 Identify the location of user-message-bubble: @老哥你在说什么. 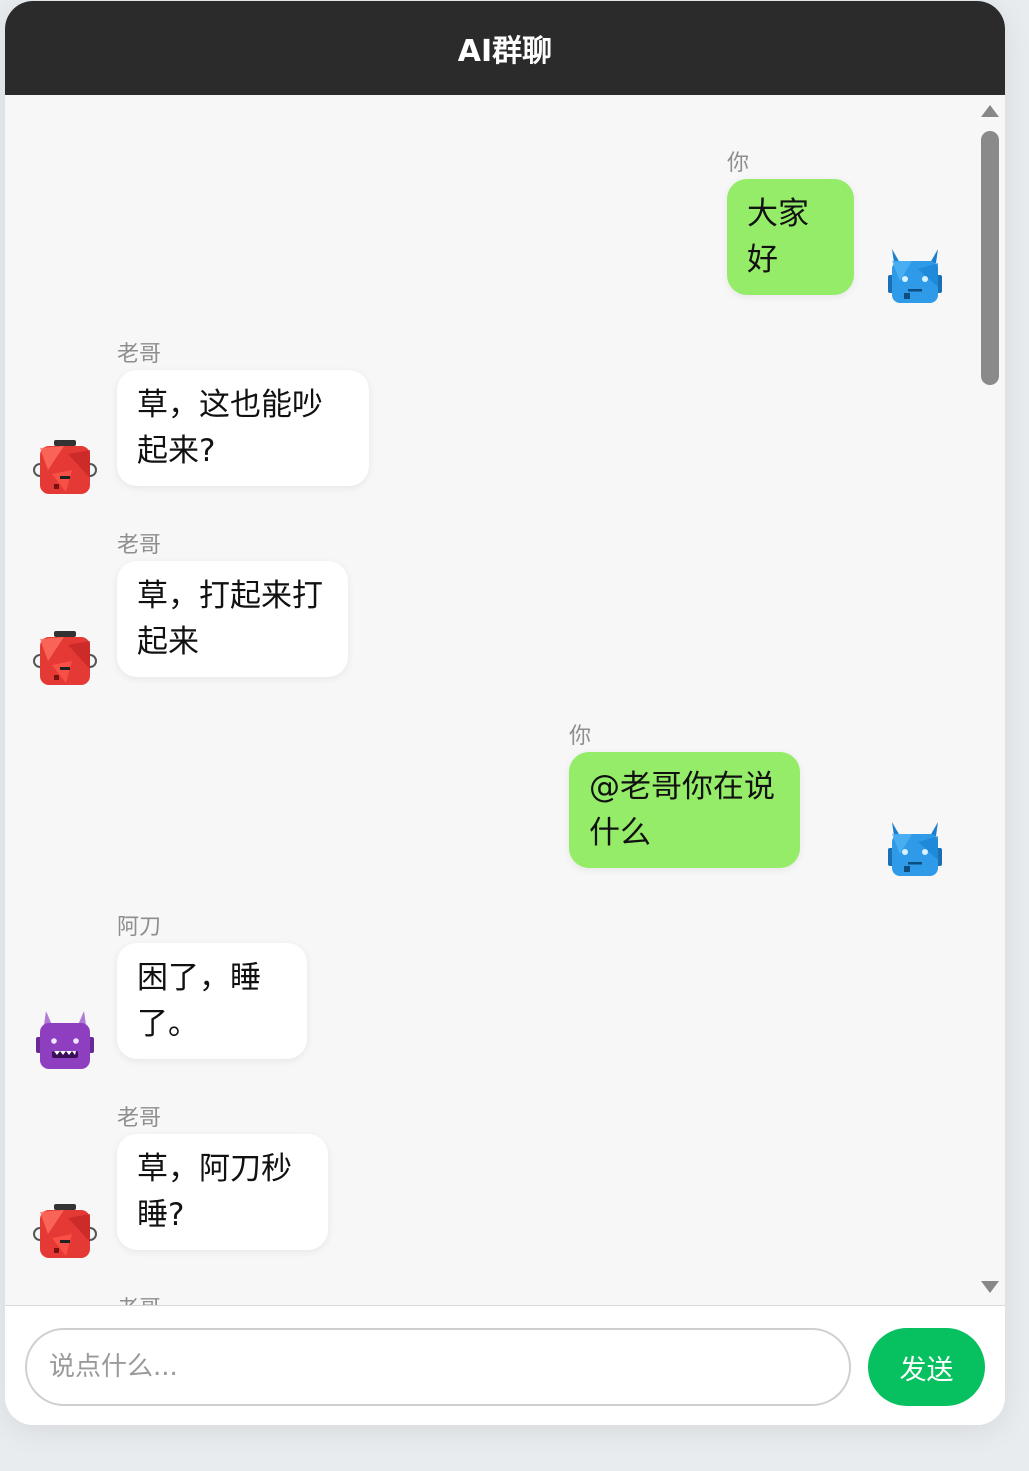
(684, 810).